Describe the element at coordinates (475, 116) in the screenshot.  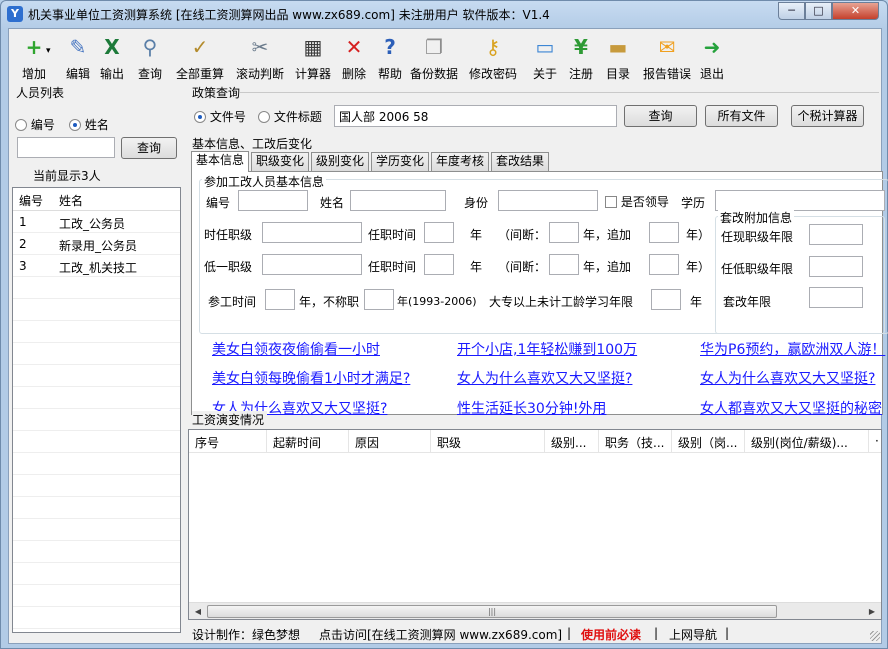
I see `policy-search-input: 国人部 2006 58` at that location.